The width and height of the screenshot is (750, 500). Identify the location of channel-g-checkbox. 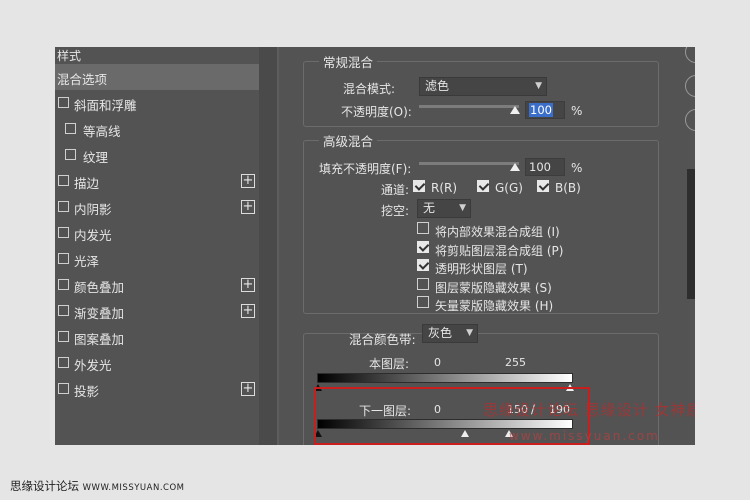
(483, 186).